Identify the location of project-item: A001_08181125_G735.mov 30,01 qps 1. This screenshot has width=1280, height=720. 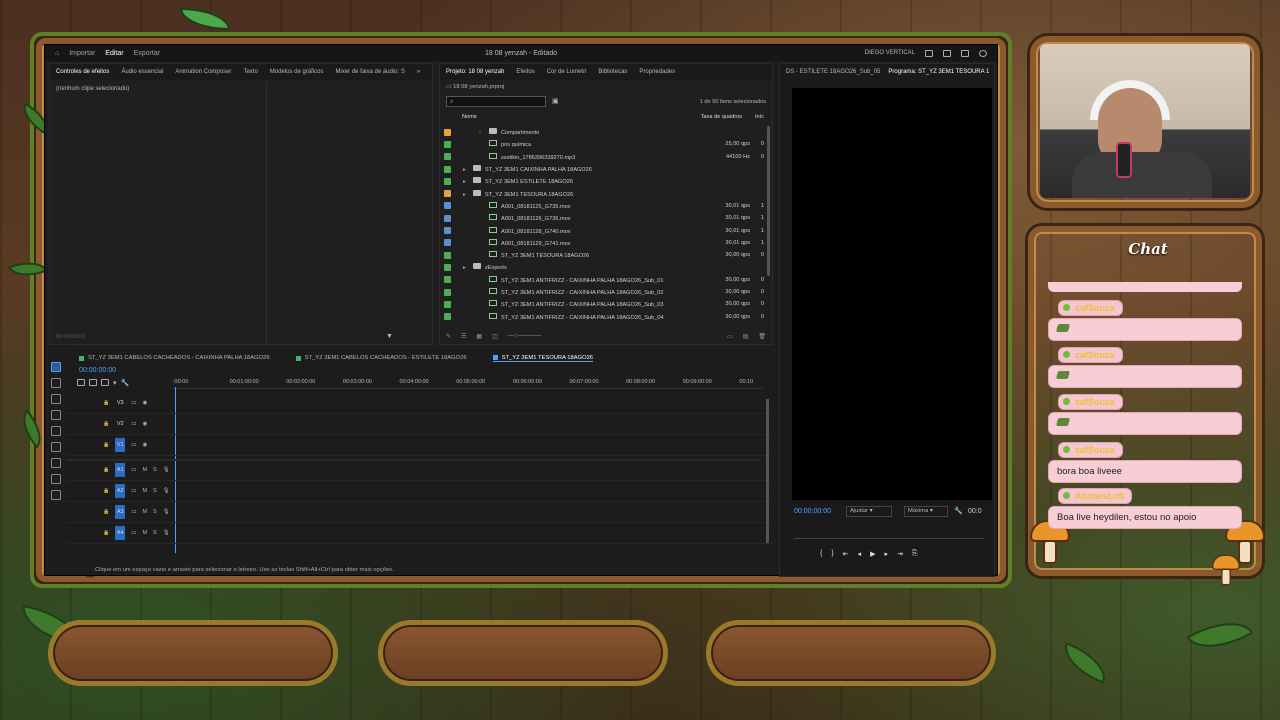
(606, 206).